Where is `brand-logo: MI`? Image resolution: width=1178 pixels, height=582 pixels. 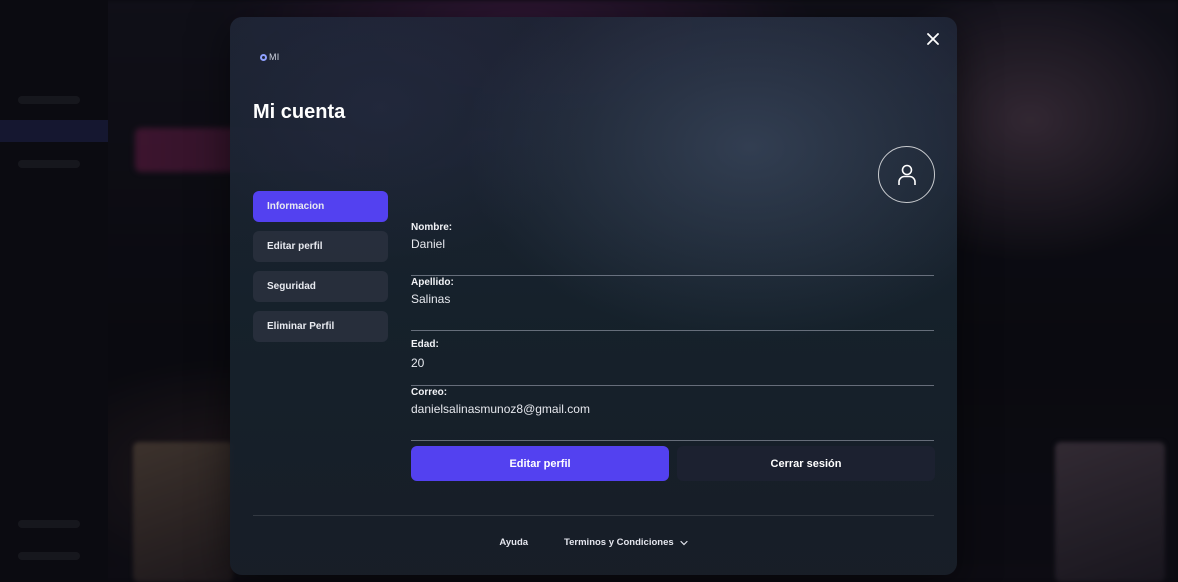
brand-logo: MI is located at coordinates (269, 57).